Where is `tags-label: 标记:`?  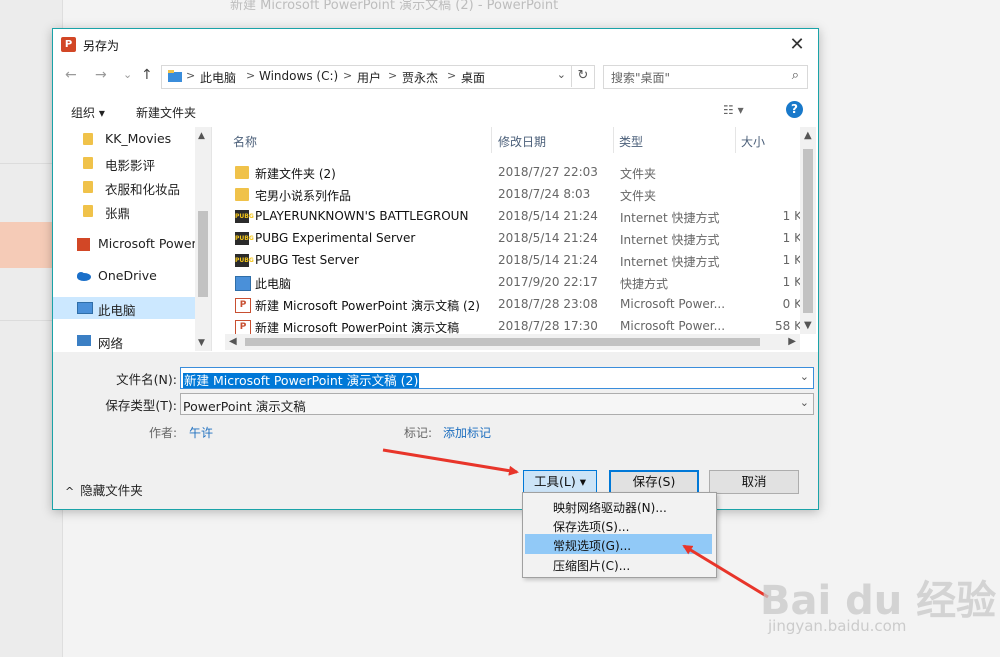 tags-label: 标记: is located at coordinates (418, 433).